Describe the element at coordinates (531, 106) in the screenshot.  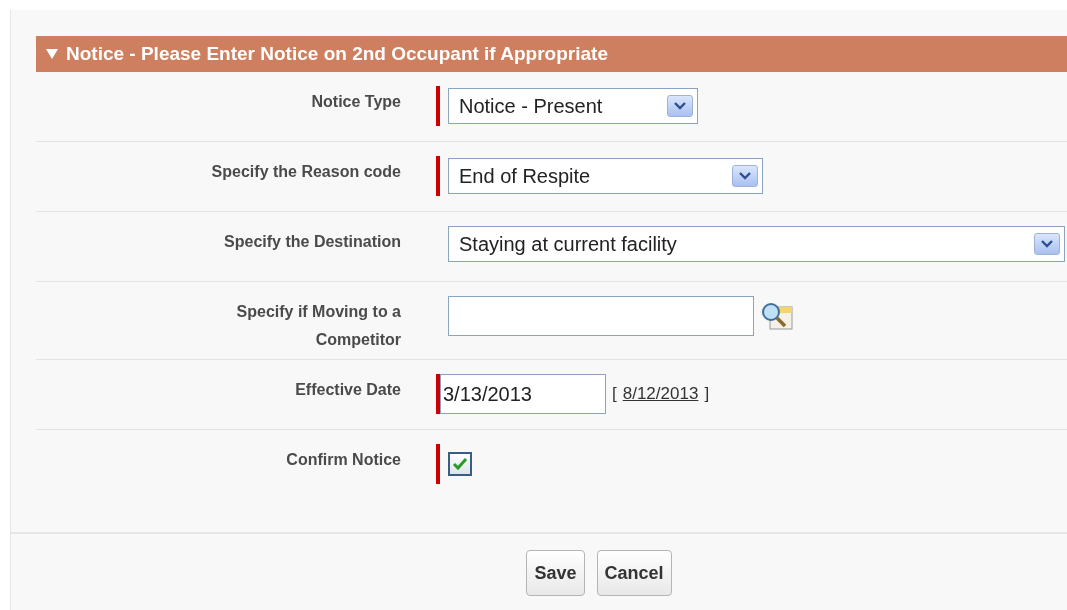
I see `dropdown-value: Notice - Present` at that location.